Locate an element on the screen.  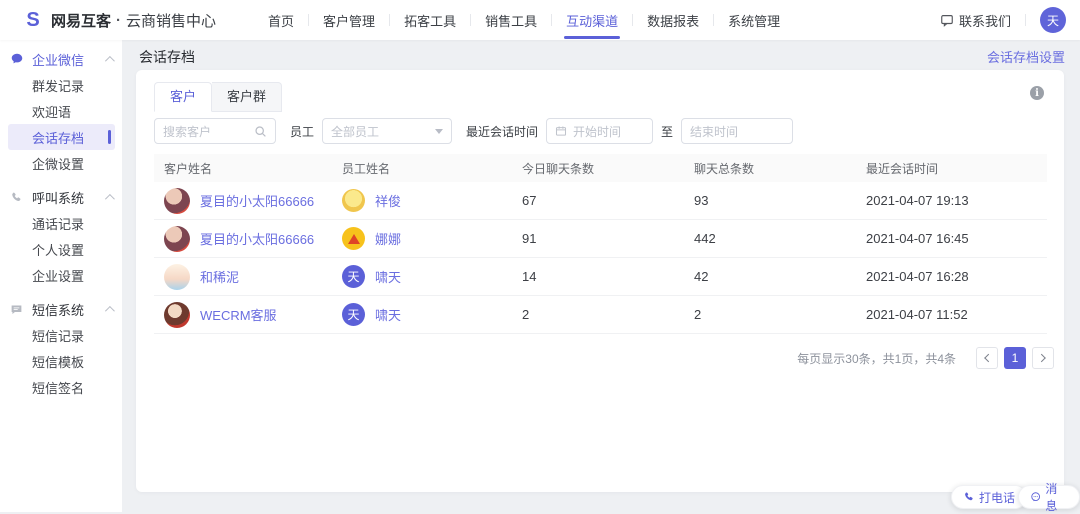
search-input: 搜索客户 is located at coordinates (215, 131).